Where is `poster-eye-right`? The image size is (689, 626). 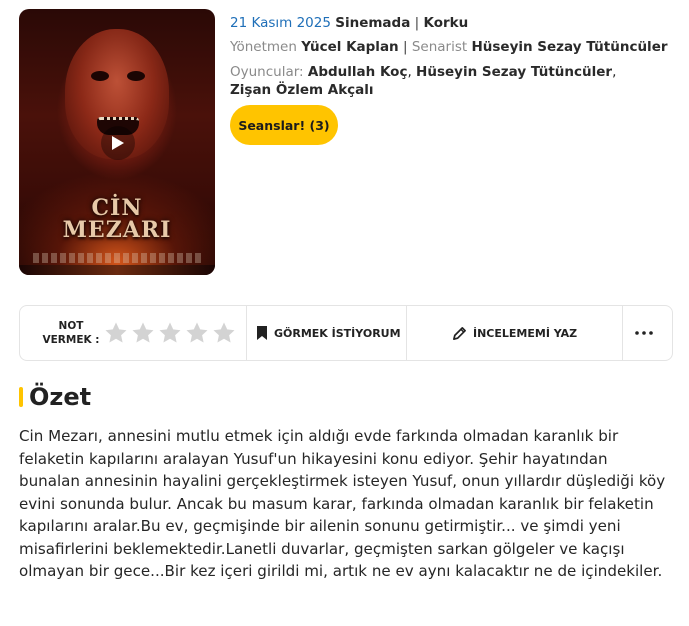 poster-eye-right is located at coordinates (136, 76).